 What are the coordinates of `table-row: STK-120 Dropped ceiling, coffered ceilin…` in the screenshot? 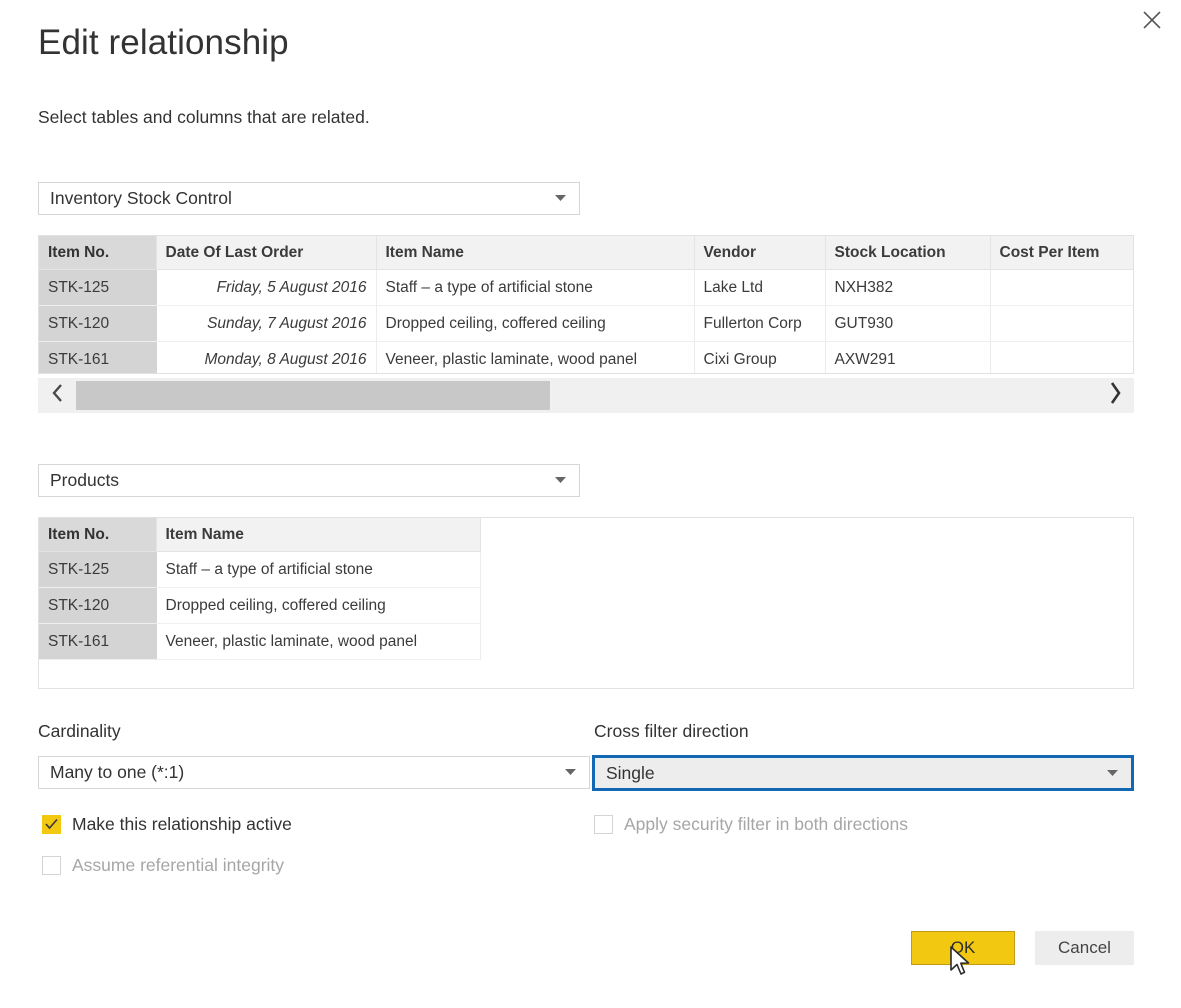 It's located at (260, 605).